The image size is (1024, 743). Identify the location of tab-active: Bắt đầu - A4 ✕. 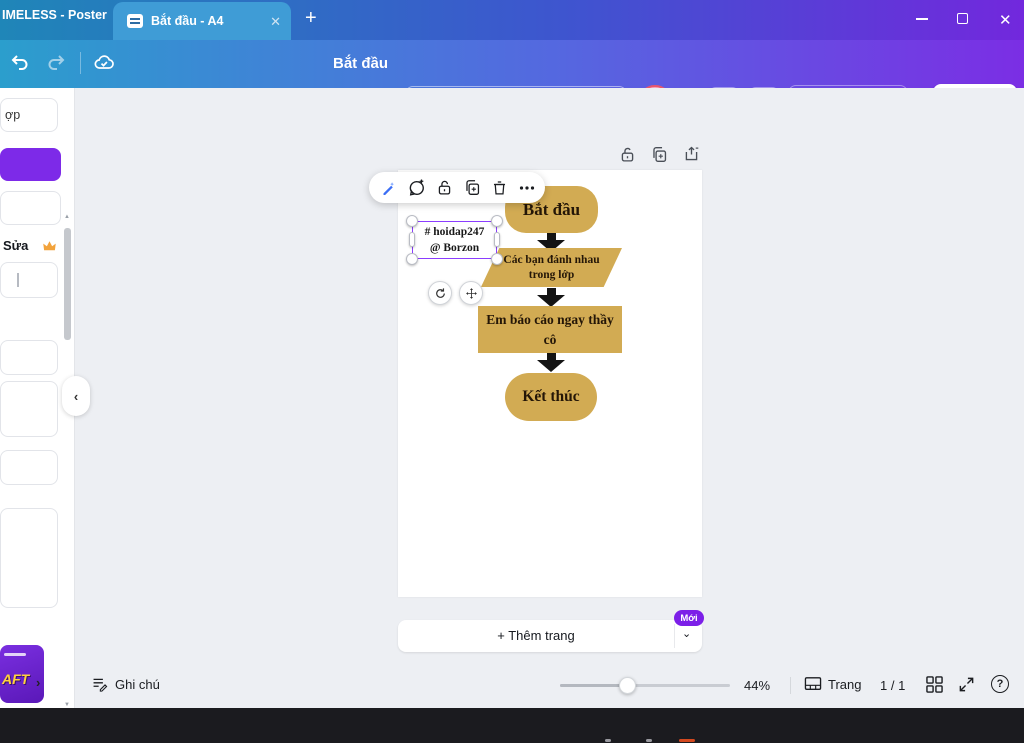
(202, 21).